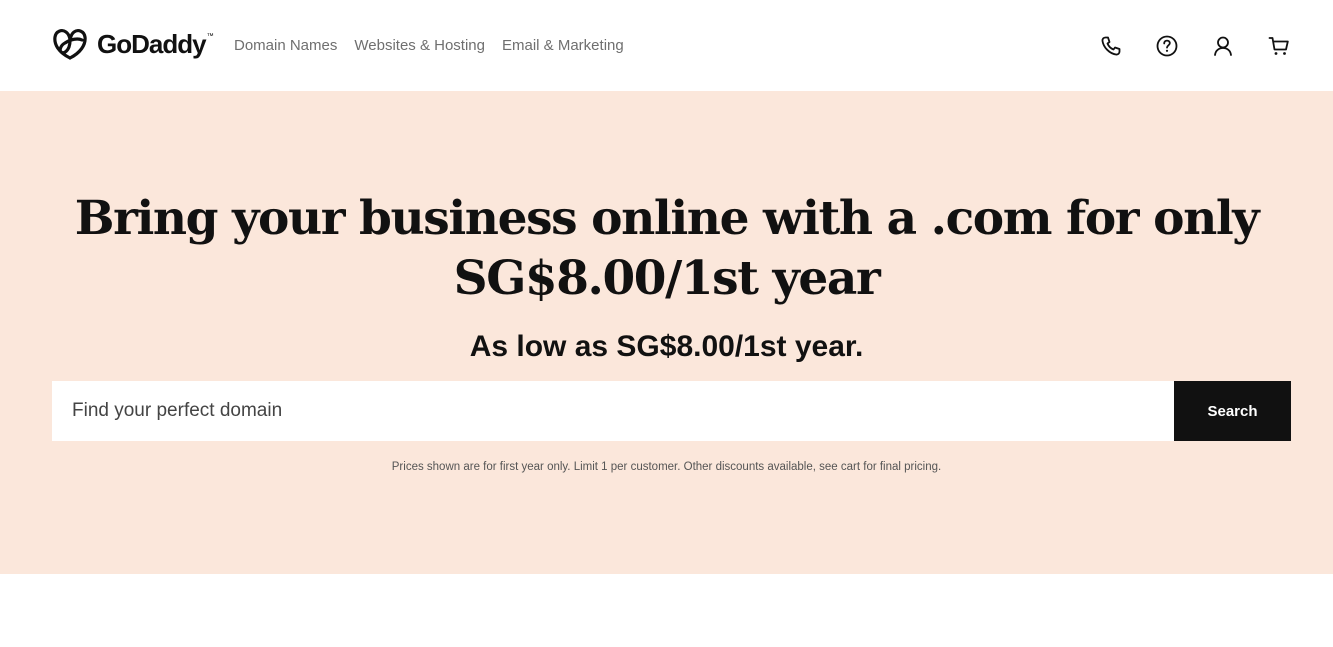  Describe the element at coordinates (70, 44) in the screenshot. I see `godaddy-heart-logo-icon` at that location.